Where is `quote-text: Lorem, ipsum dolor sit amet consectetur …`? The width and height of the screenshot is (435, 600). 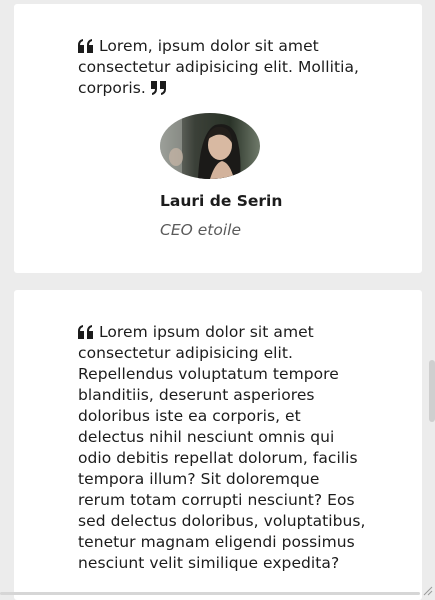 quote-text: Lorem, ipsum dolor sit amet consectetur … is located at coordinates (218, 67).